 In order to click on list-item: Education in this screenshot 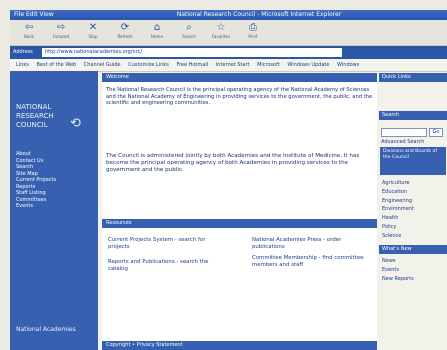, I will do `click(414, 192)`.